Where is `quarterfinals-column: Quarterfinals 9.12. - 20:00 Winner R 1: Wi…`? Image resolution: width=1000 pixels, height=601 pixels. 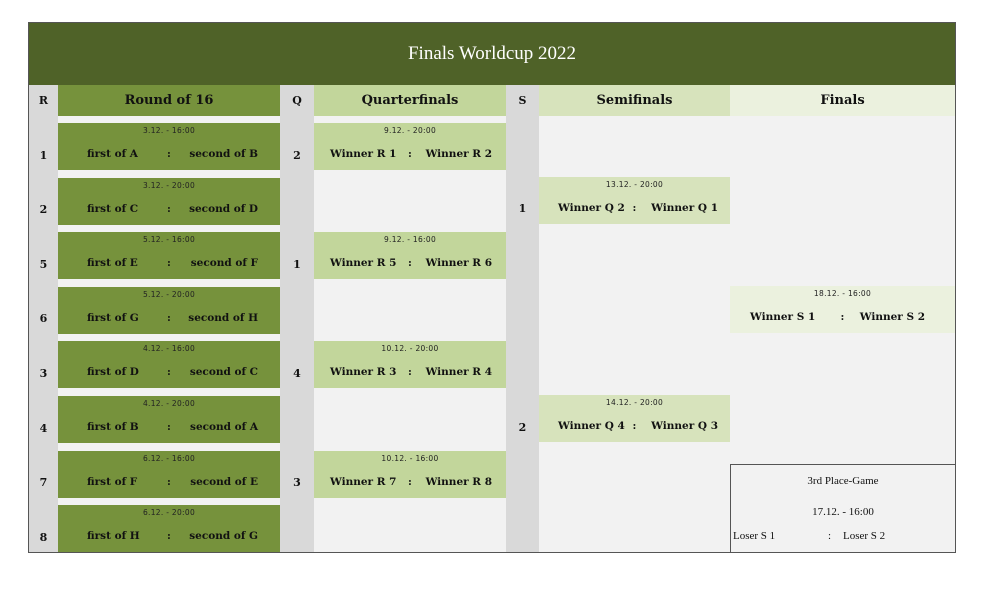 quarterfinals-column: Quarterfinals 9.12. - 20:00 Winner R 1: Wi… is located at coordinates (410, 318).